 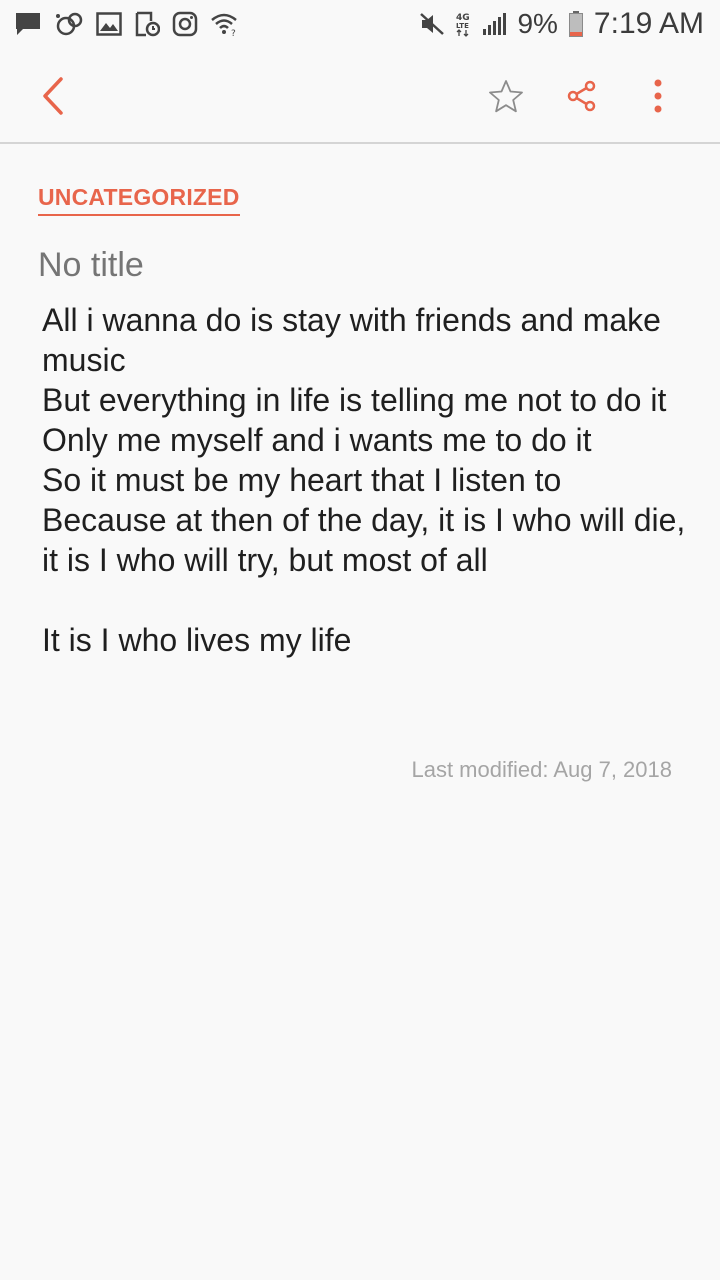 I want to click on status-left-icons: ?, so click(x=119, y=24).